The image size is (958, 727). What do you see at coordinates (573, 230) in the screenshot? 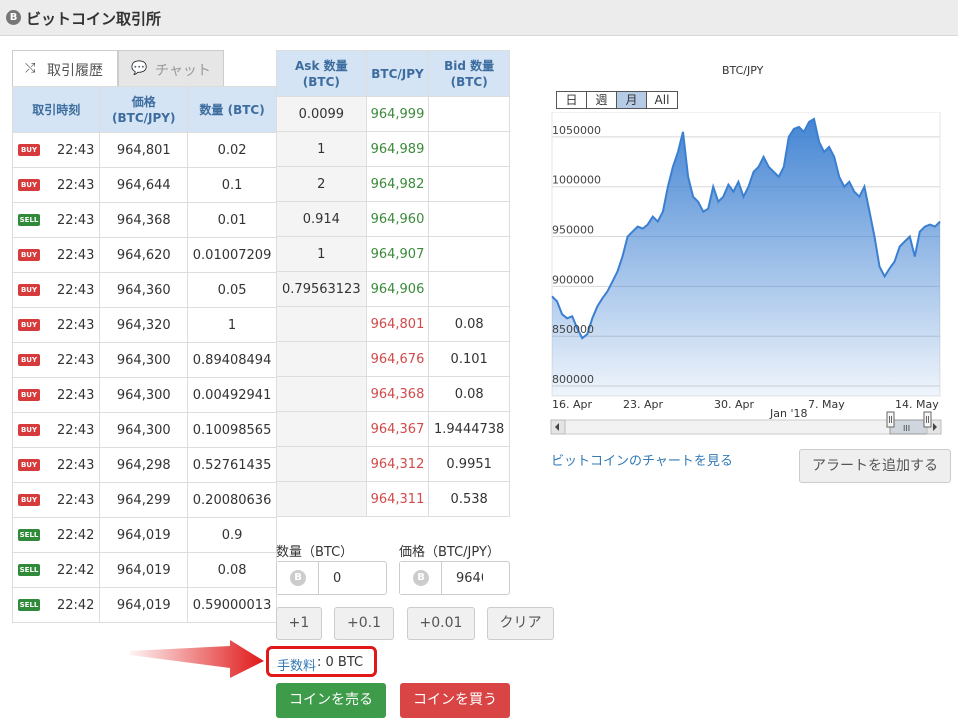
I see `y-tick-label: 950000` at bounding box center [573, 230].